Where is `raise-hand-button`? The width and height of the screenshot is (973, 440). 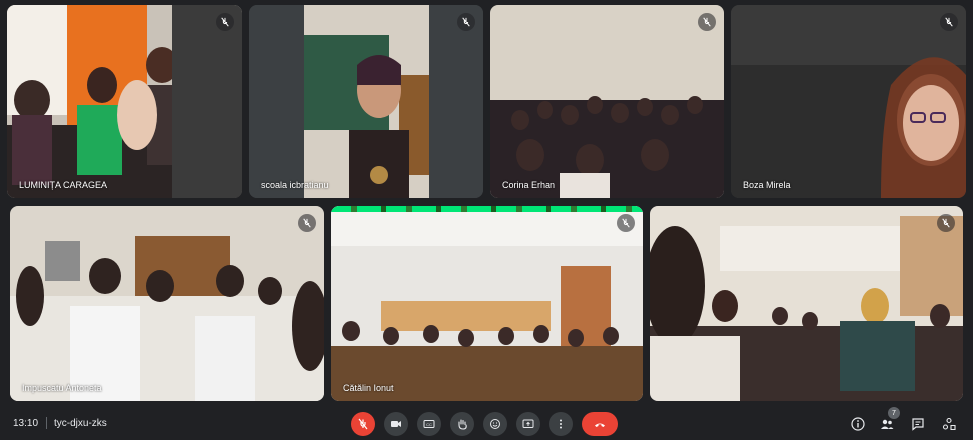
raise-hand-button is located at coordinates (462, 424).